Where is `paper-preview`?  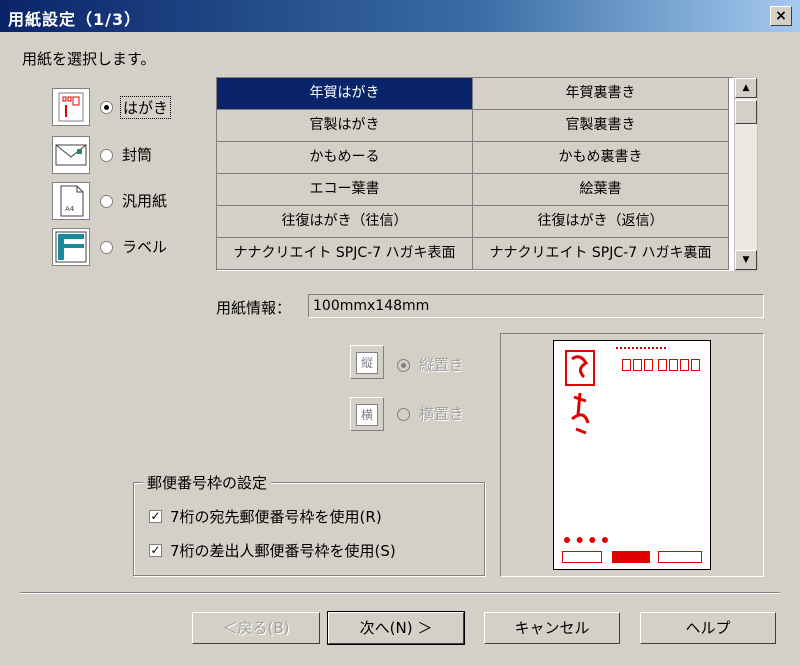
paper-preview is located at coordinates (632, 455).